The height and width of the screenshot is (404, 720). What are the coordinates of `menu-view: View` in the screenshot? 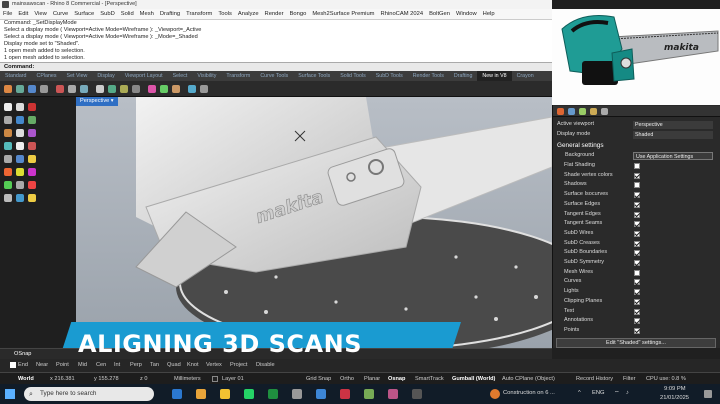 It's located at (40, 14).